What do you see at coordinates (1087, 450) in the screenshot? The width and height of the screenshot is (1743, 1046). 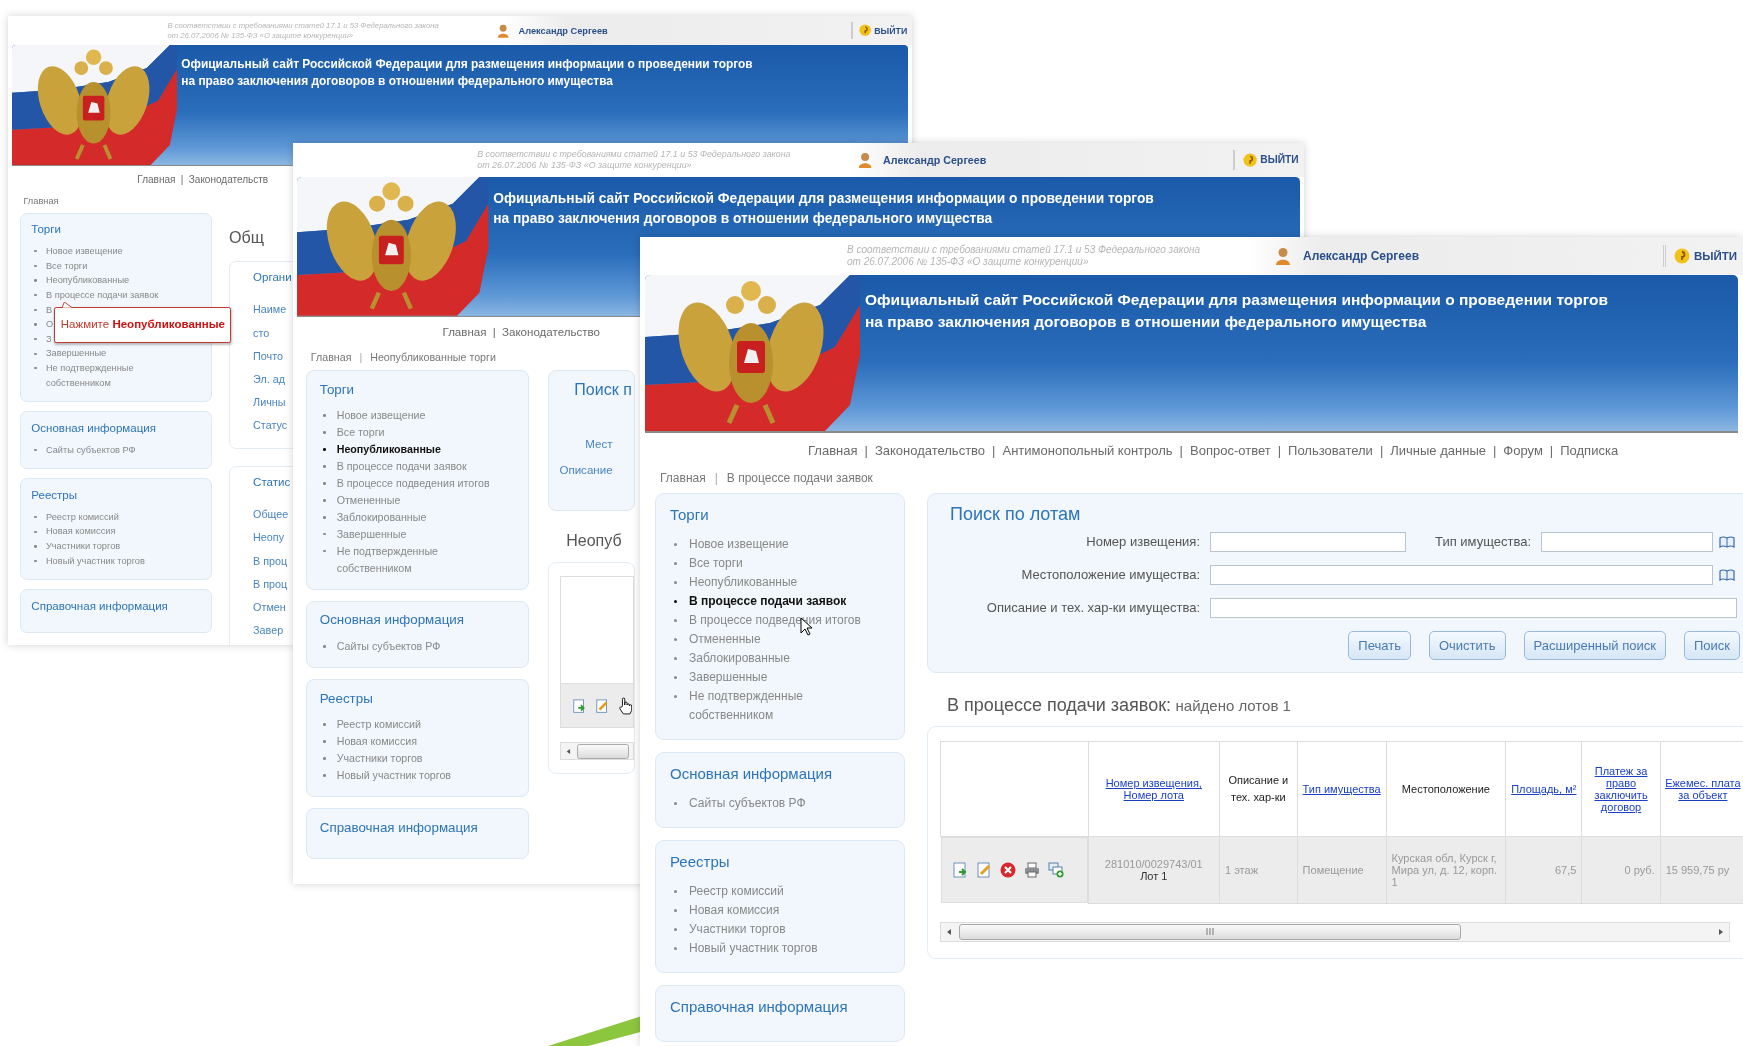 I see `nav-link: Антимонопольный контроль` at bounding box center [1087, 450].